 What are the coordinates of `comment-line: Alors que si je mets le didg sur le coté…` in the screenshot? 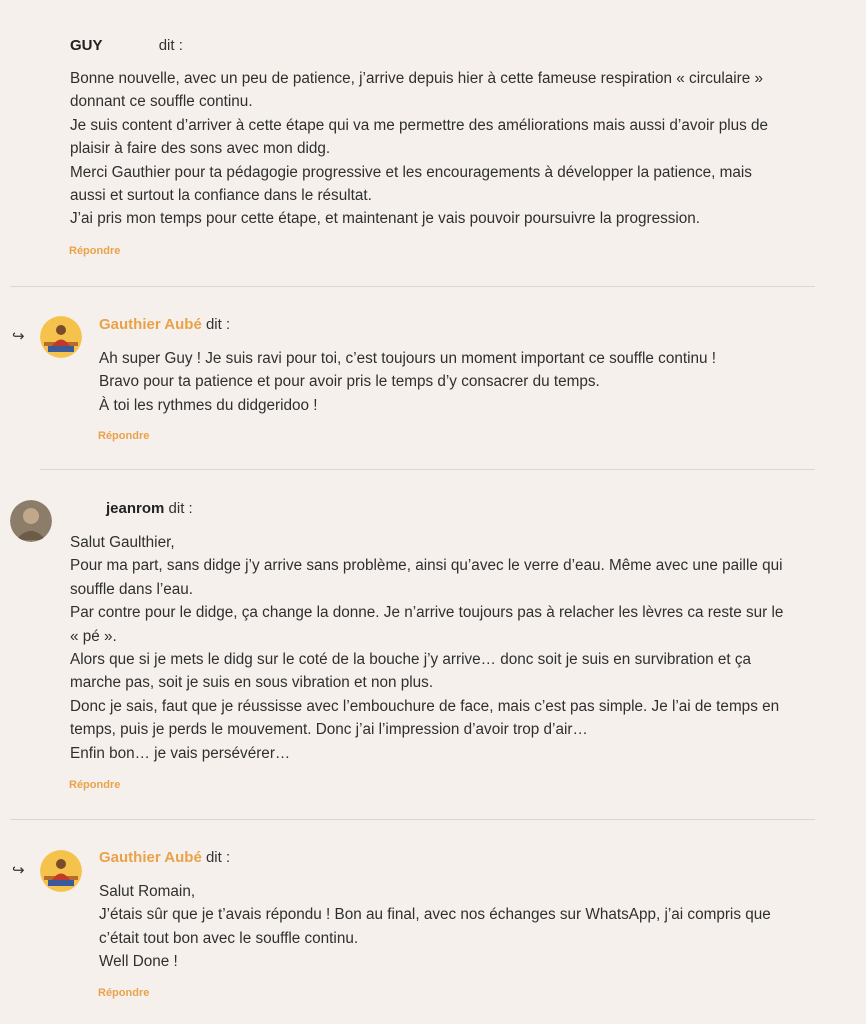 It's located at (411, 660).